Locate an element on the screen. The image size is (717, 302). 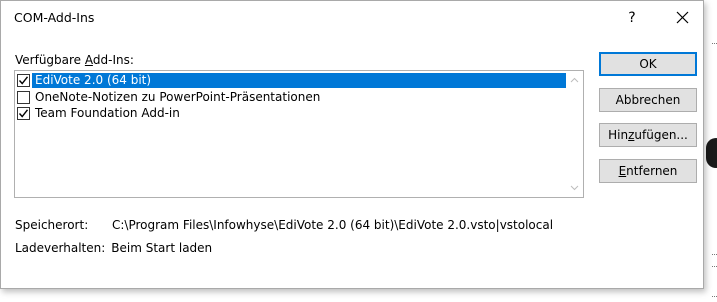
location-label: Speicherort: is located at coordinates (52, 225).